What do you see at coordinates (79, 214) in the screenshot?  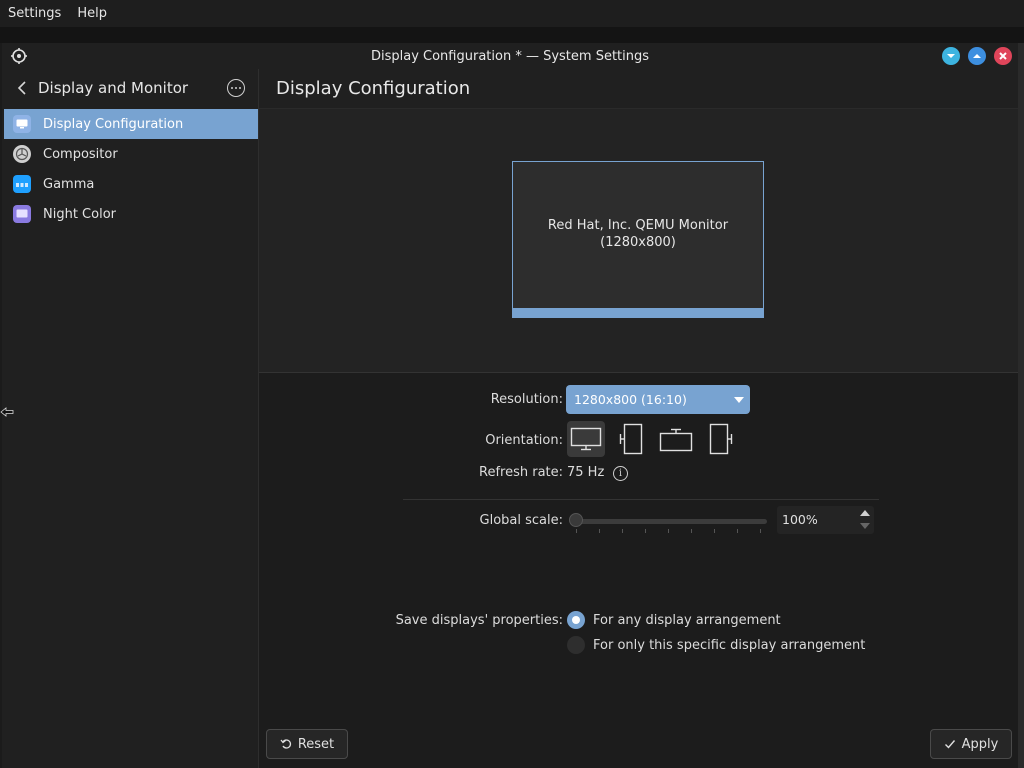 I see `sidebar-item-label: Night Color` at bounding box center [79, 214].